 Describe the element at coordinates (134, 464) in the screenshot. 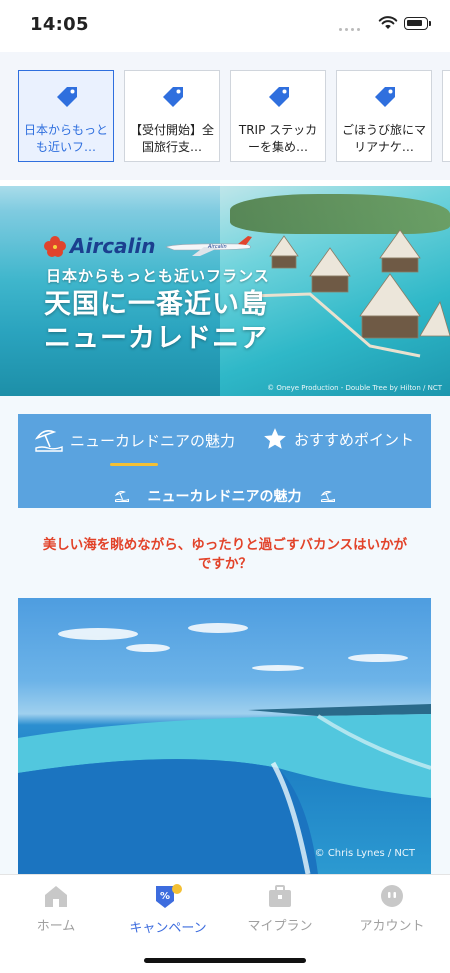

I see `active-tab-underline` at that location.